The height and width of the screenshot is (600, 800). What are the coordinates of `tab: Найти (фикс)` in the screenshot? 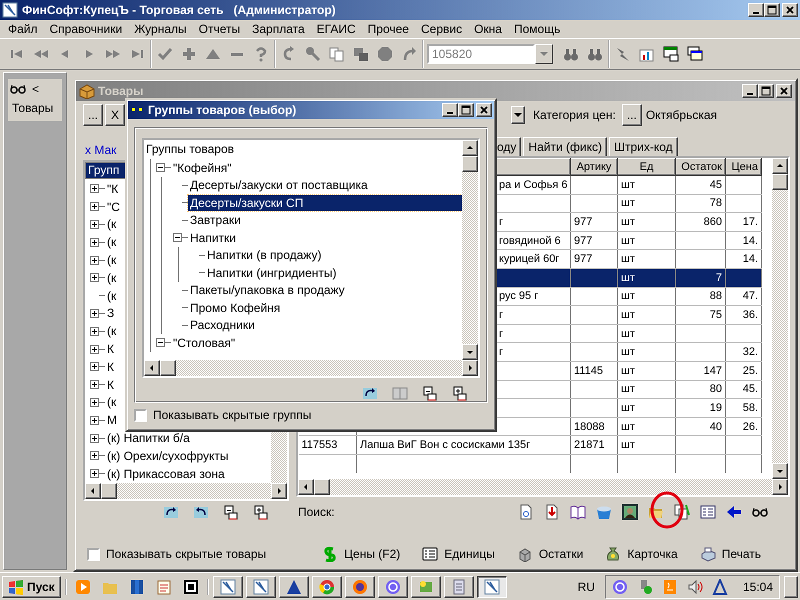 It's located at (565, 146).